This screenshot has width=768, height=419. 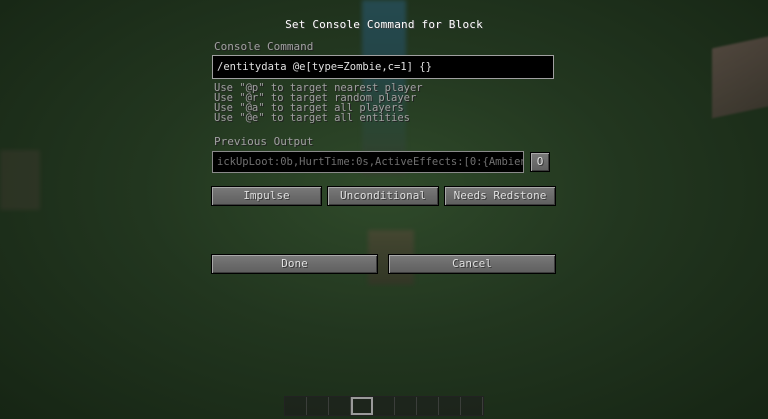 I want to click on hotbar, so click(x=384, y=406).